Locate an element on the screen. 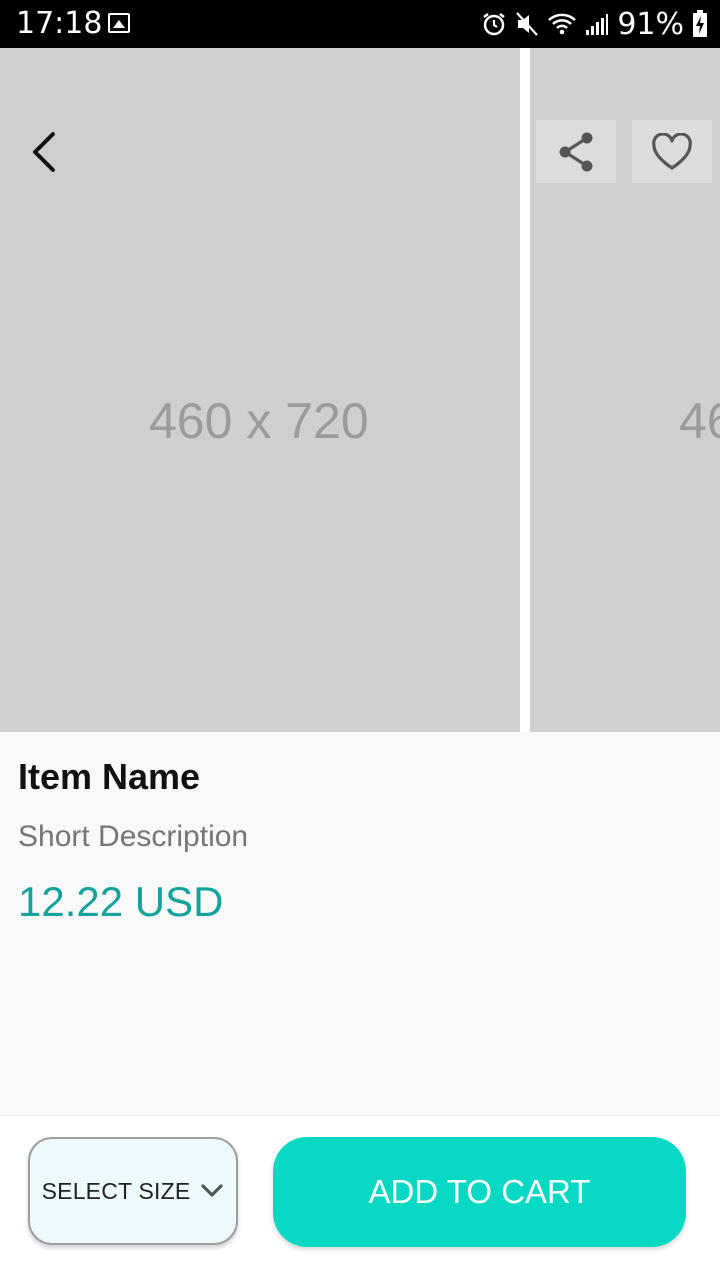 The height and width of the screenshot is (1281, 720). share-button is located at coordinates (576, 151).